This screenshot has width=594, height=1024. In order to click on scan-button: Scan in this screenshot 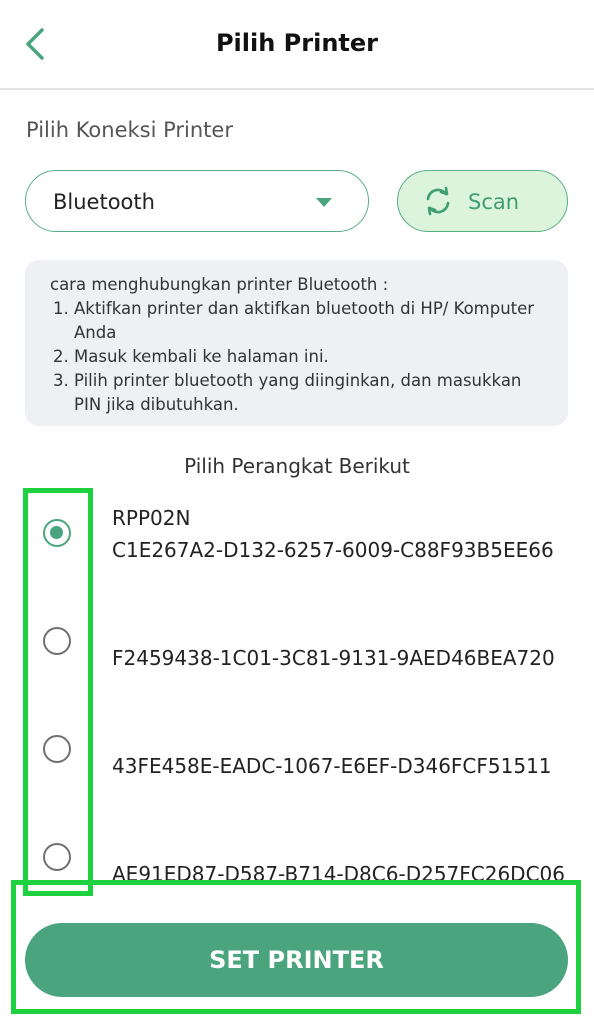, I will do `click(482, 201)`.